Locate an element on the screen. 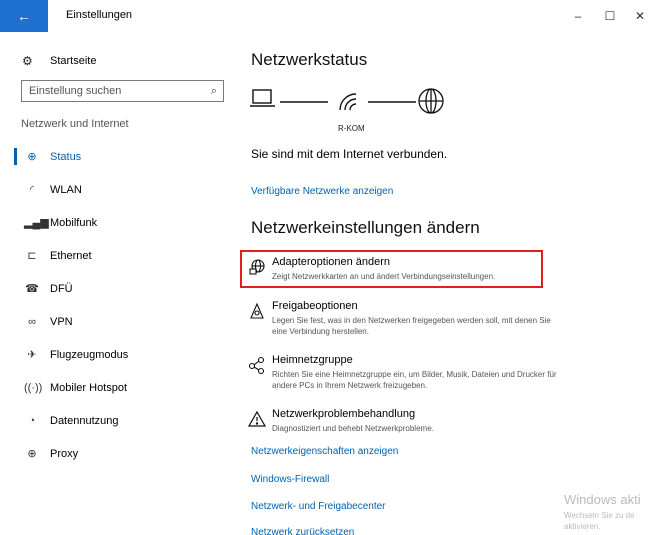 This screenshot has width=652, height=535. sidebar-item-label: Proxy is located at coordinates (64, 453).